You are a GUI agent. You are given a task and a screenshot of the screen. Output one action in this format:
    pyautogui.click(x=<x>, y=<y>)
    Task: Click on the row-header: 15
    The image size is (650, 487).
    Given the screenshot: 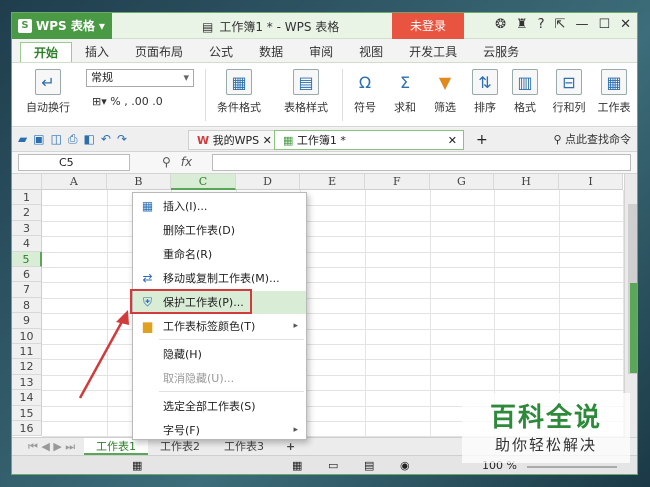 What is the action you would take?
    pyautogui.click(x=27, y=413)
    